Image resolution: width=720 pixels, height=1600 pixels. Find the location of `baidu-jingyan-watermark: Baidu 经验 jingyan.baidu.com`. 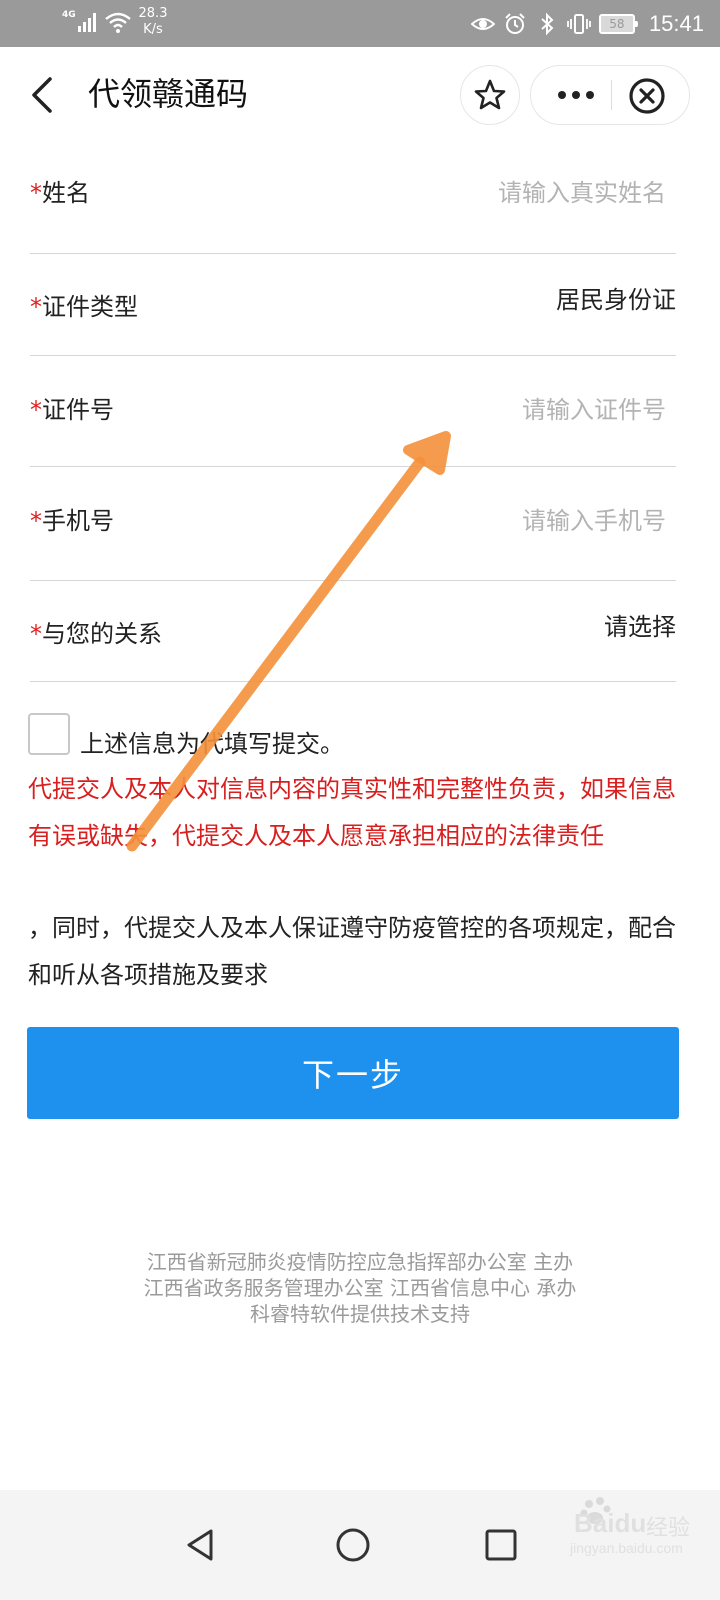

baidu-jingyan-watermark: Baidu 经验 jingyan.baidu.com is located at coordinates (630, 1529).